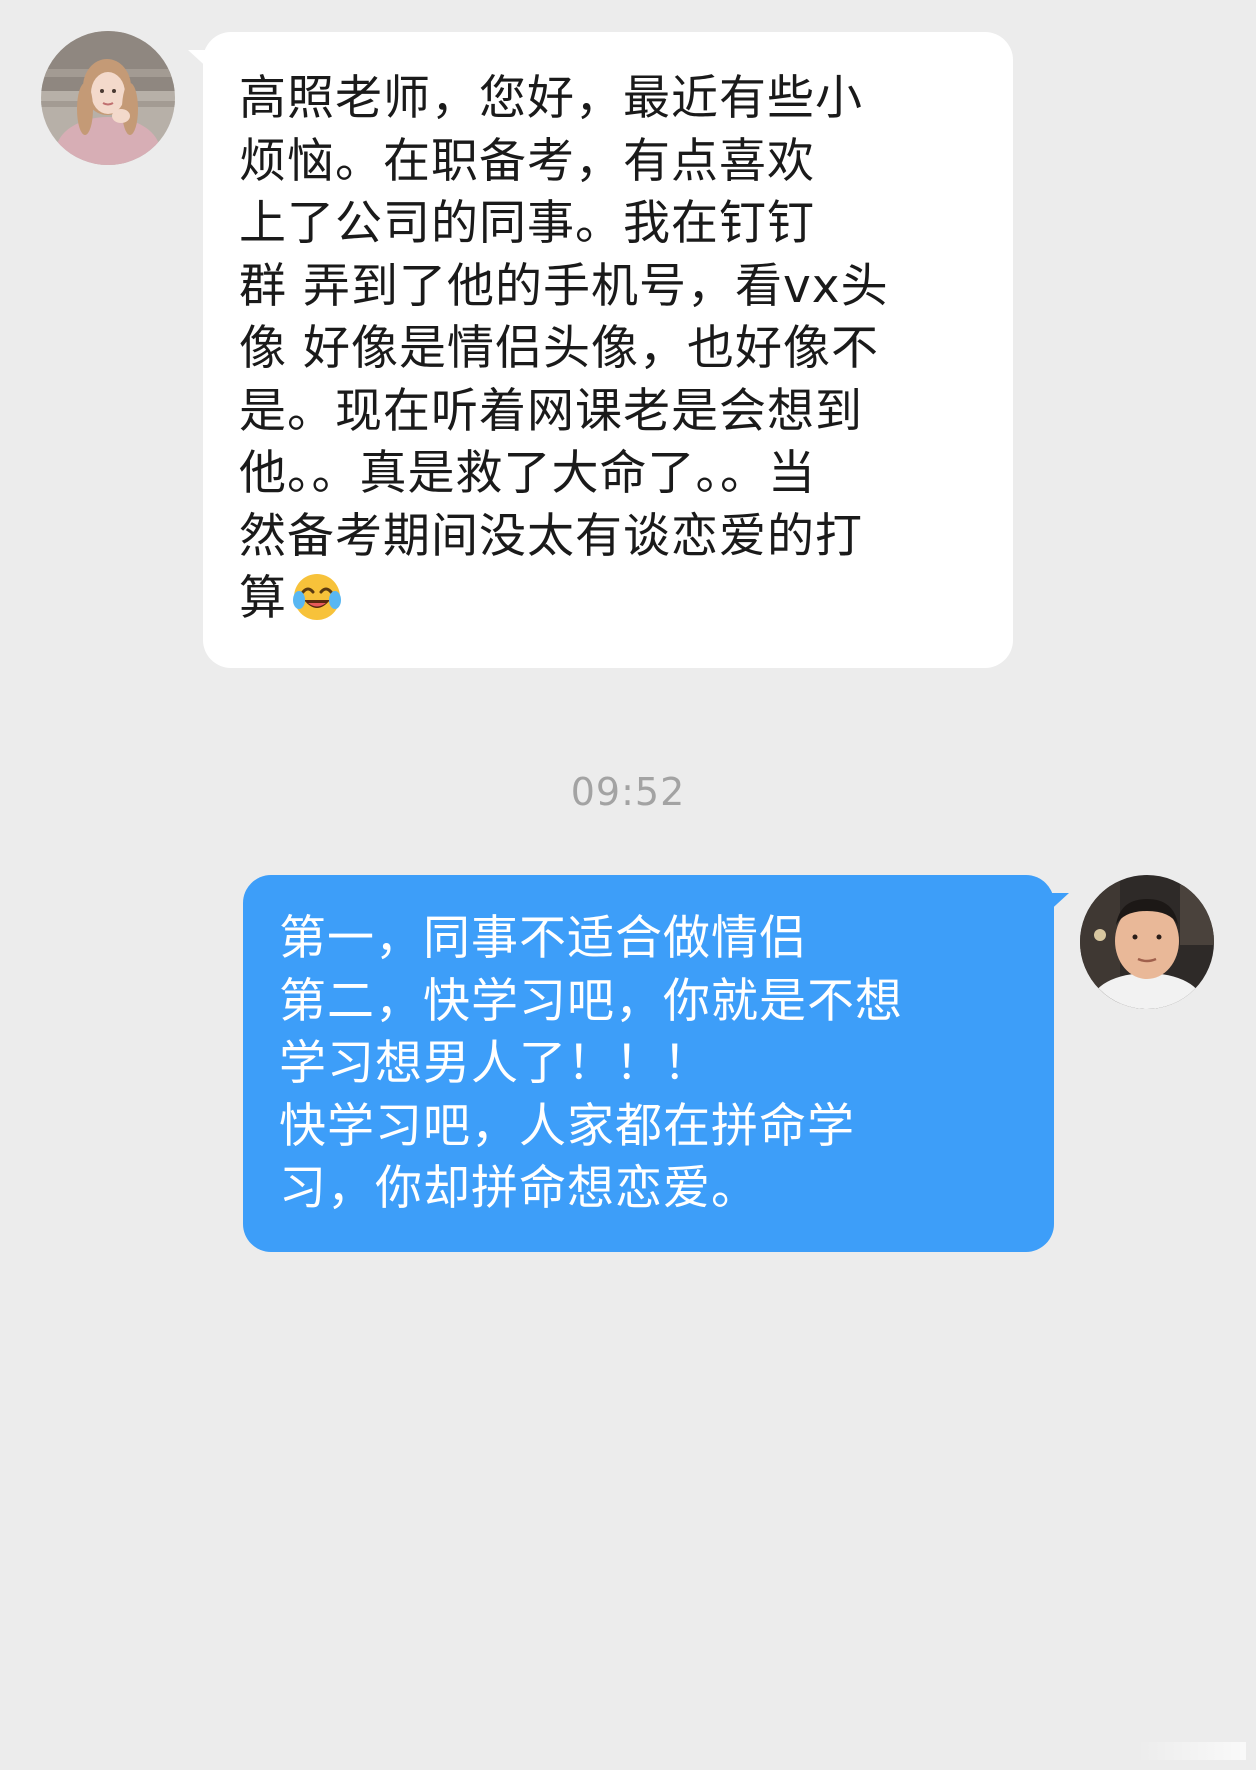  I want to click on own-avatar, so click(1147, 942).